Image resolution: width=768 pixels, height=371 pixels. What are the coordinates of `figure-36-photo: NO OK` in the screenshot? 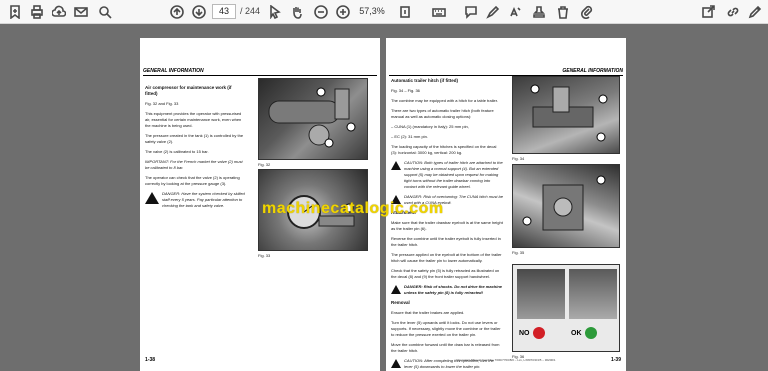 It's located at (566, 308).